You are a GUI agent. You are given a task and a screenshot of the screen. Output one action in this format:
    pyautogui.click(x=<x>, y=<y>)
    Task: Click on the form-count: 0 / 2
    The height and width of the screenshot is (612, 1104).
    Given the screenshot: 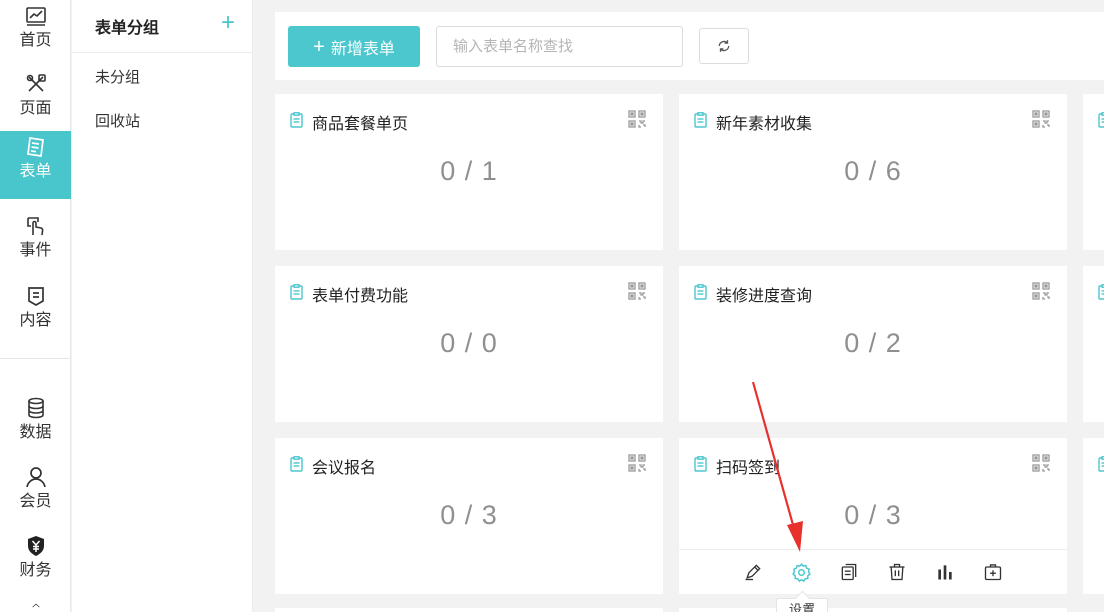 What is the action you would take?
    pyautogui.click(x=873, y=343)
    